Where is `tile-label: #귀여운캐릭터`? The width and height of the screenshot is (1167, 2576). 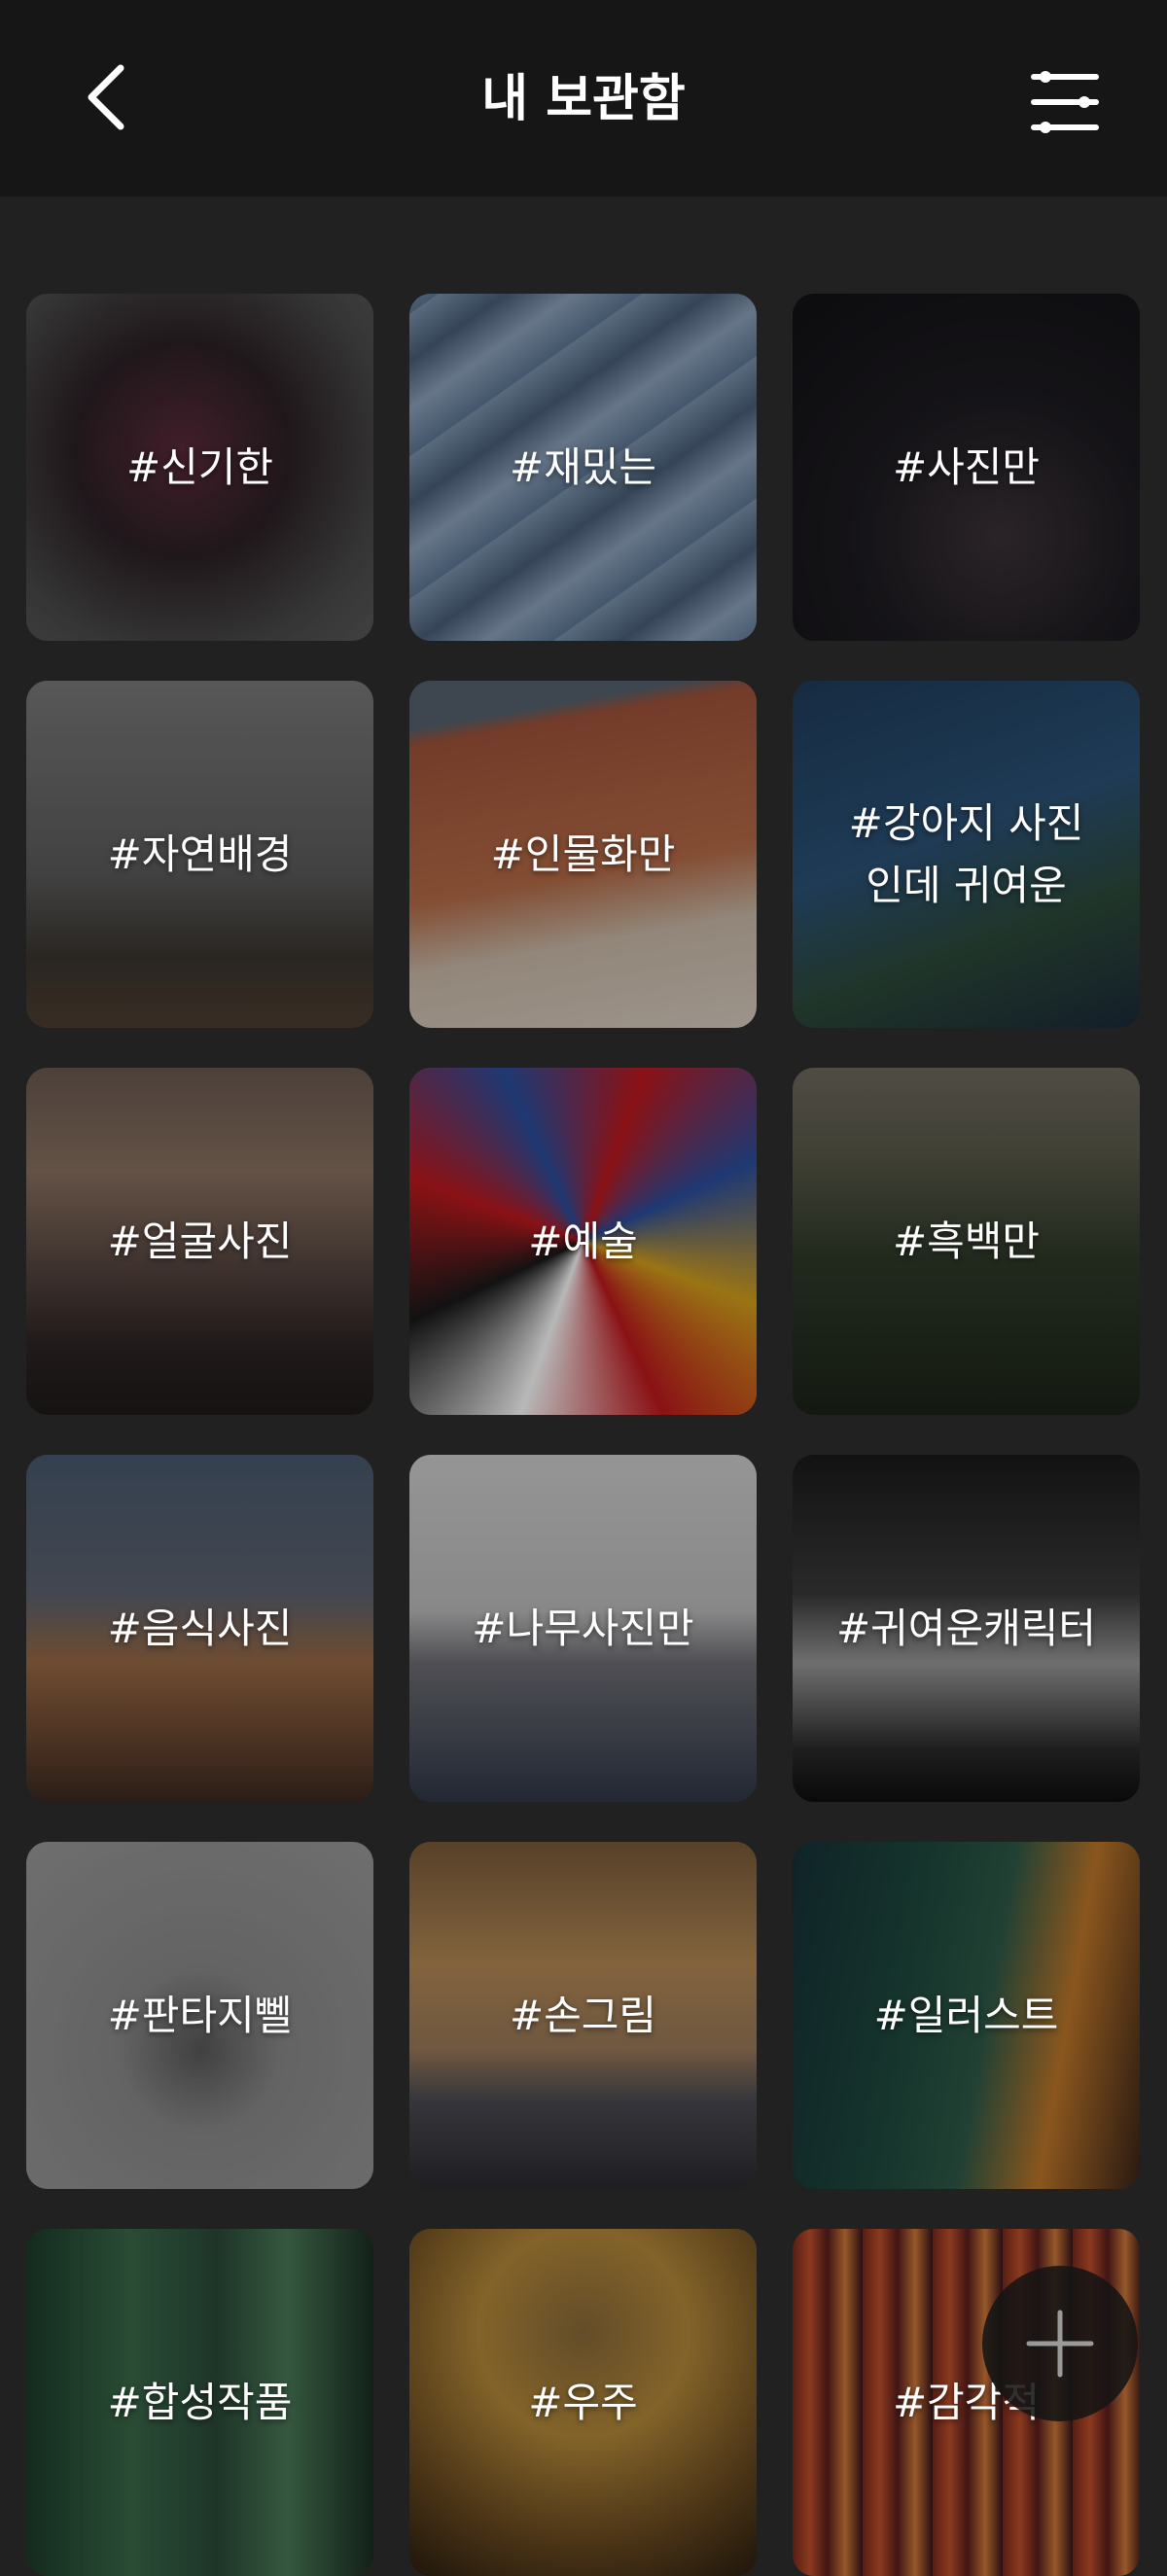
tile-label: #귀여운캐릭터 is located at coordinates (966, 1628).